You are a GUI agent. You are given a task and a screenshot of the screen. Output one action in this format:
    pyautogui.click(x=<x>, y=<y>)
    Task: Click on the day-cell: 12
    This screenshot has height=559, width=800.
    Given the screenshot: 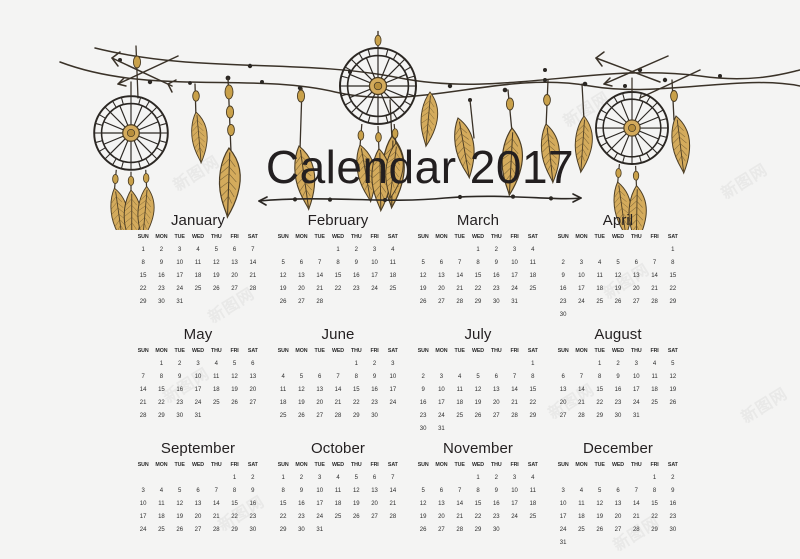 What is the action you would take?
    pyautogui.click(x=216, y=263)
    